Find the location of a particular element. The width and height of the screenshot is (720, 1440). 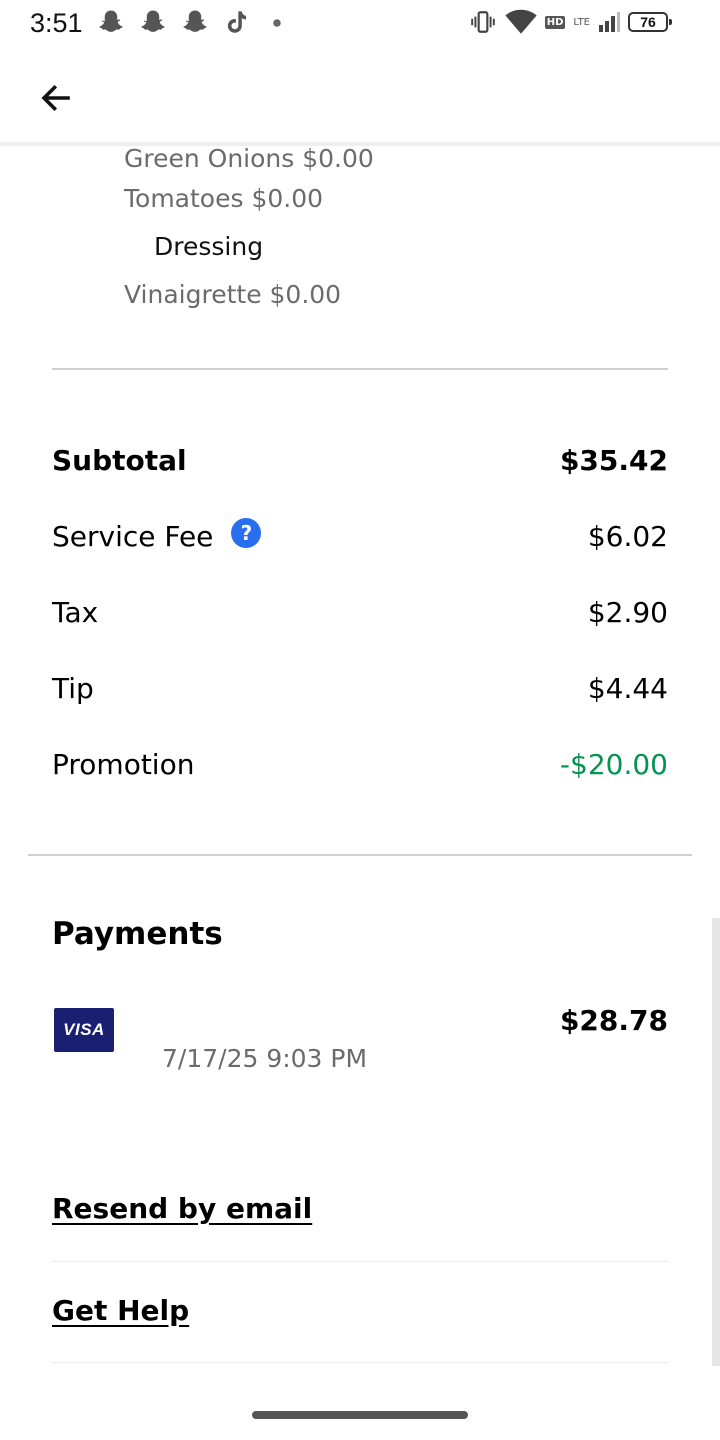

promotion-label: Promotion is located at coordinates (123, 764).